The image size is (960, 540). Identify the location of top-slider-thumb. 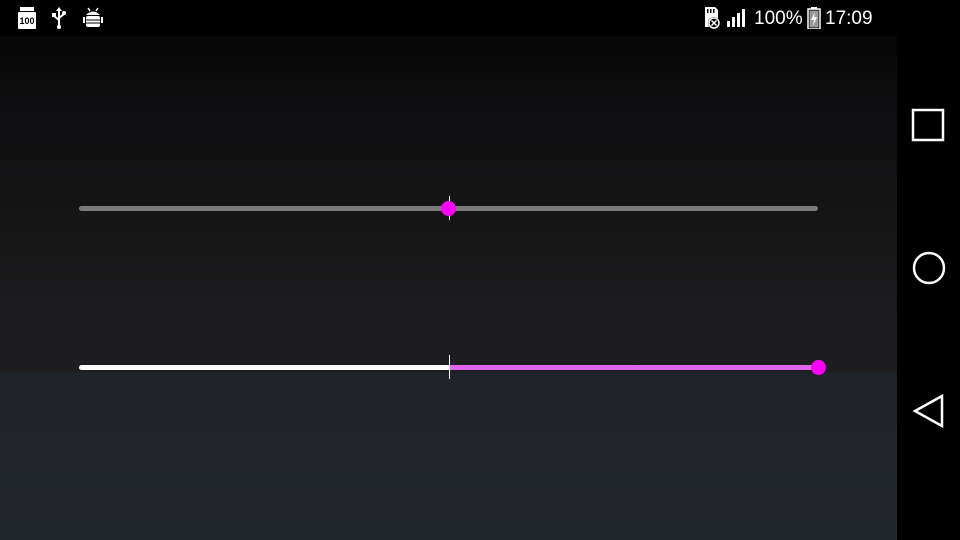
(448, 208).